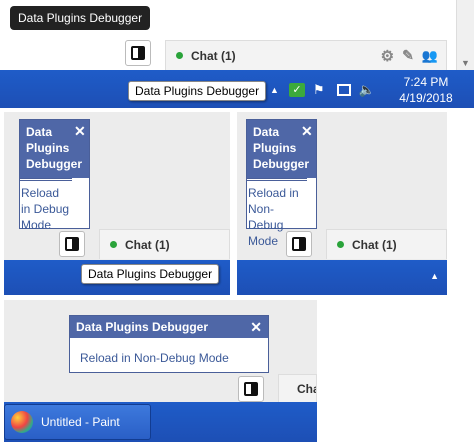 The image size is (474, 442). I want to click on clock-time: 7:24 PM, so click(426, 82).